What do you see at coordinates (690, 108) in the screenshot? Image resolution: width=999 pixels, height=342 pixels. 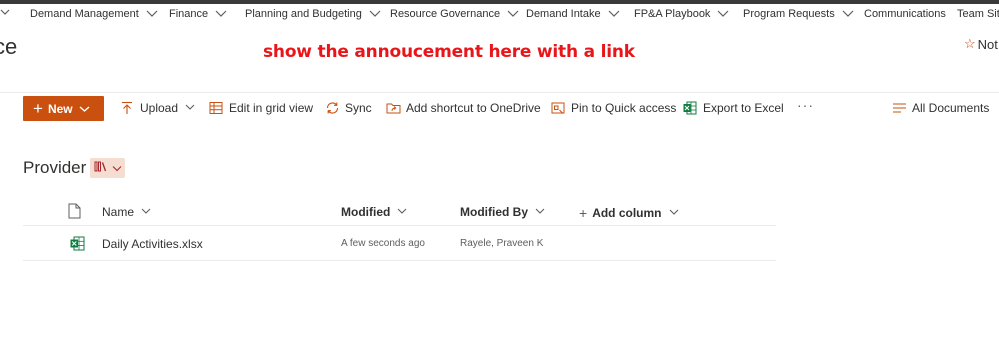 I see `excel-icon` at bounding box center [690, 108].